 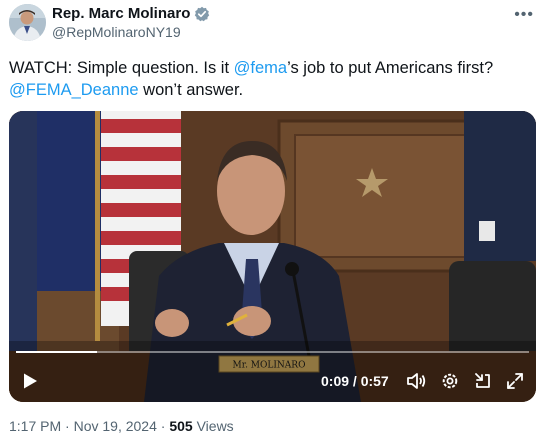 What do you see at coordinates (121, 13) in the screenshot?
I see `display-name: Rep. Marc Molinaro` at bounding box center [121, 13].